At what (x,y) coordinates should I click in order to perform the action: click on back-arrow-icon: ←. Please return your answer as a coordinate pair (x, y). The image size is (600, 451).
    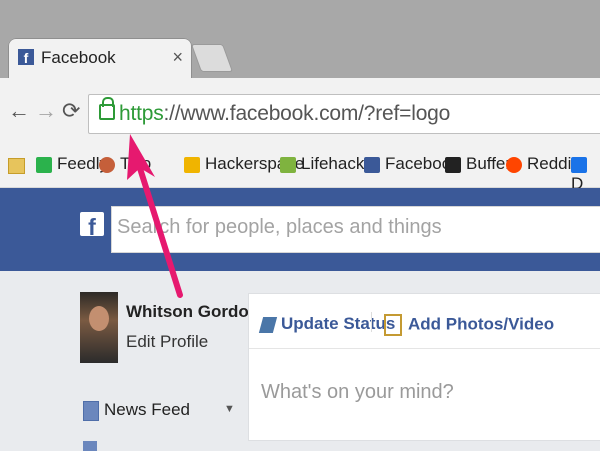
    Looking at the image, I should click on (19, 111).